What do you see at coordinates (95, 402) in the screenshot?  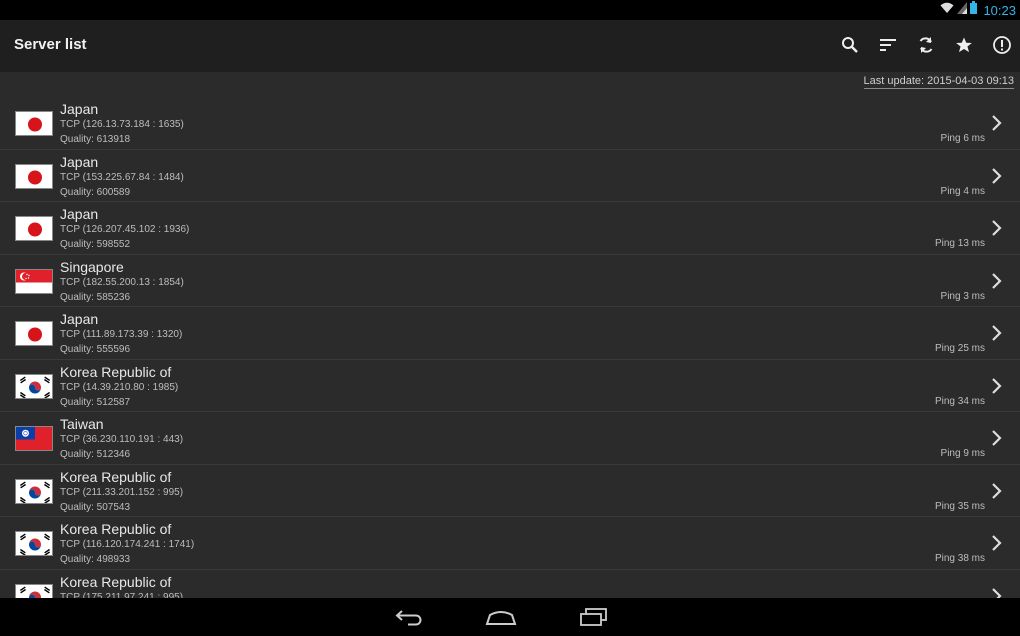 I see `server-quality: Quality: 512587` at bounding box center [95, 402].